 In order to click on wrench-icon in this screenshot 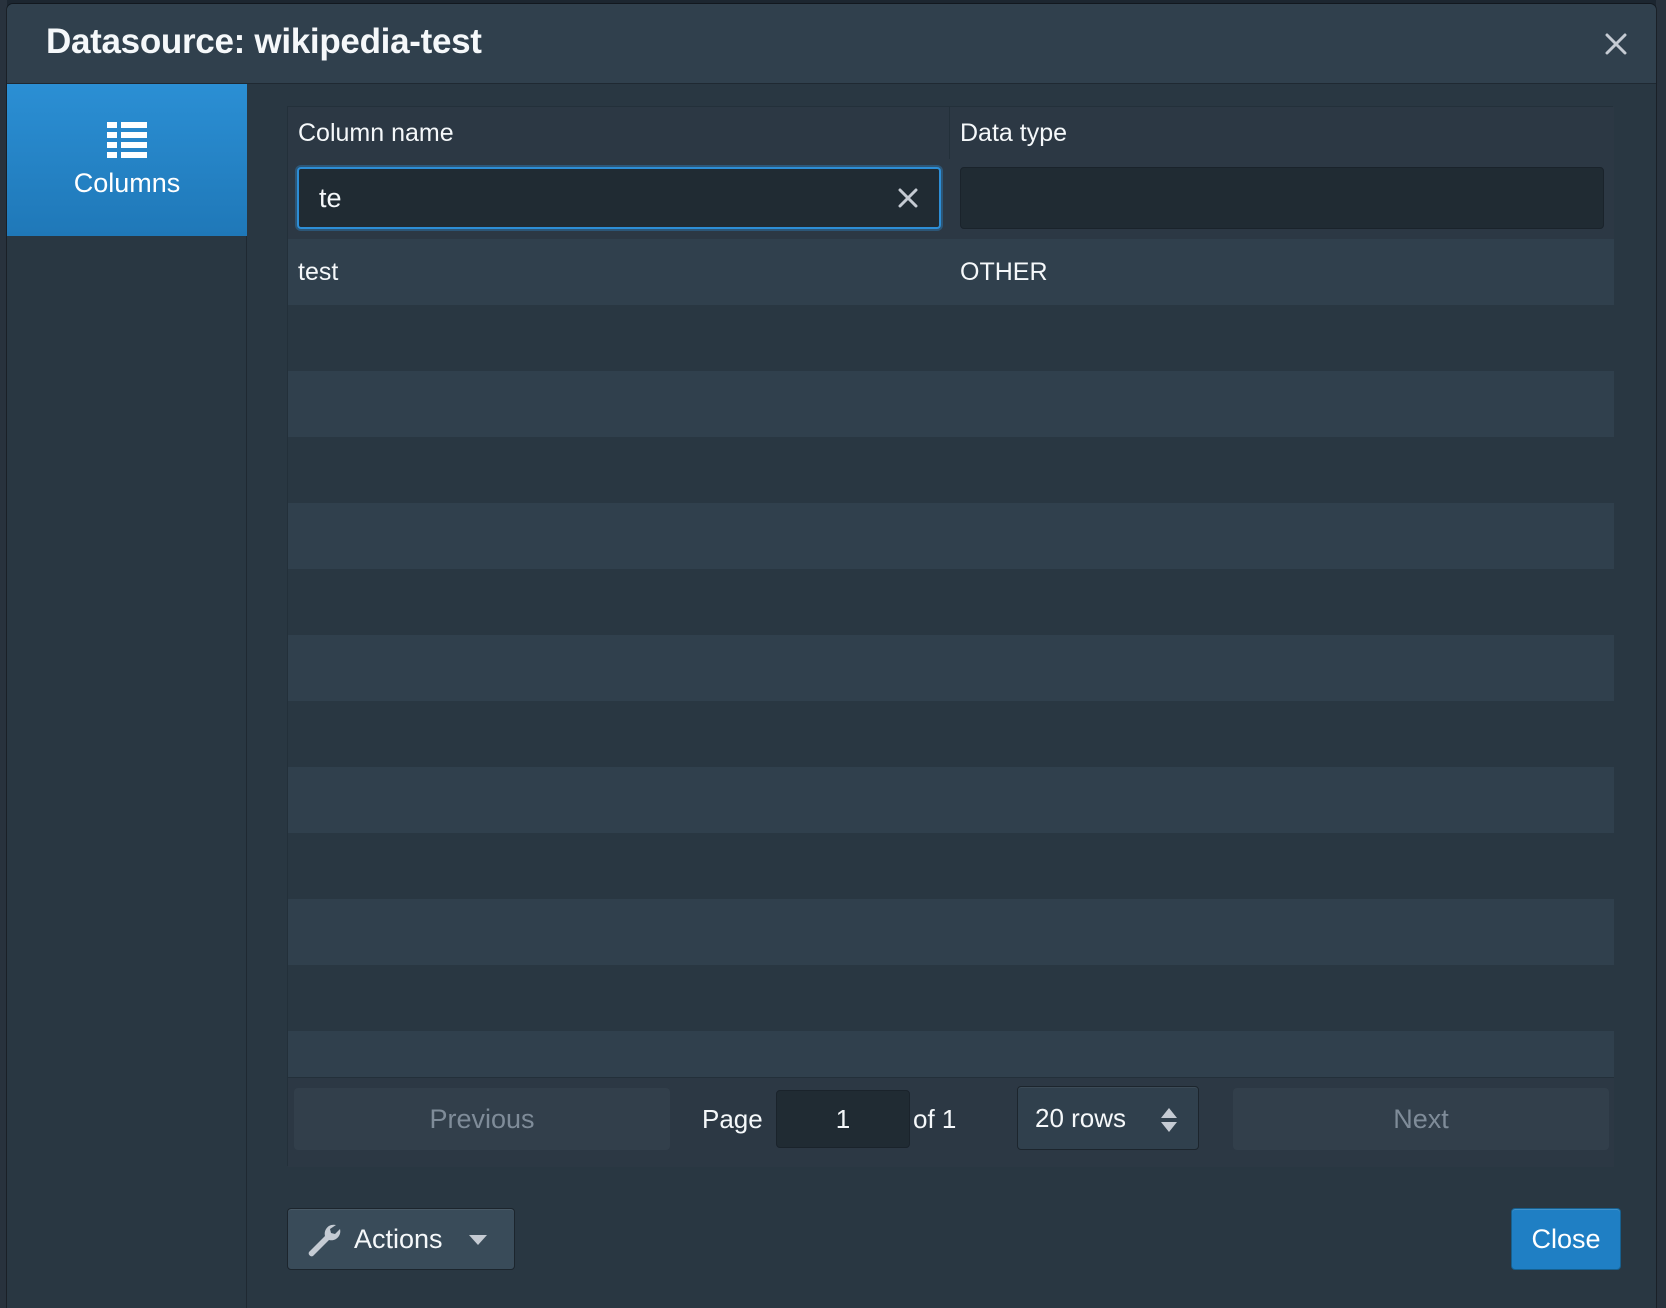, I will do `click(324, 1240)`.